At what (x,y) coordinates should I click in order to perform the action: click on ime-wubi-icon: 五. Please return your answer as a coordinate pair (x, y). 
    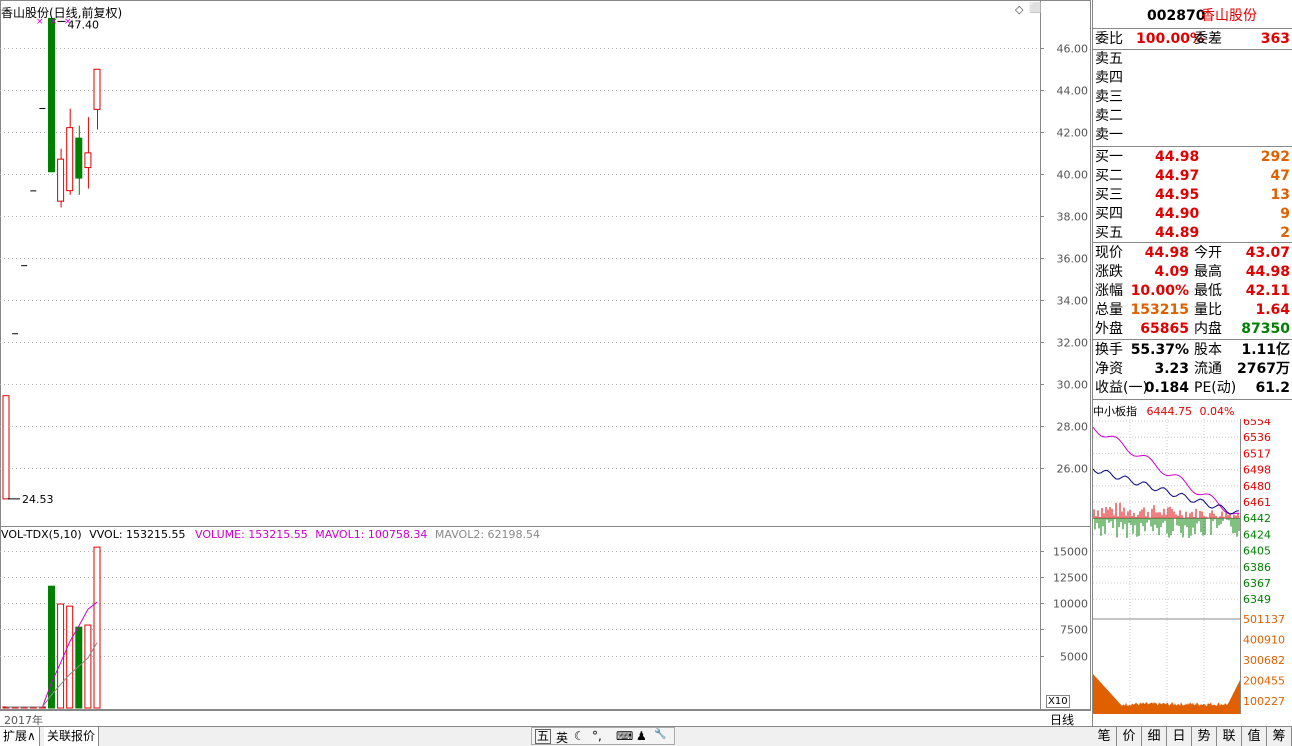
    Looking at the image, I should click on (543, 736).